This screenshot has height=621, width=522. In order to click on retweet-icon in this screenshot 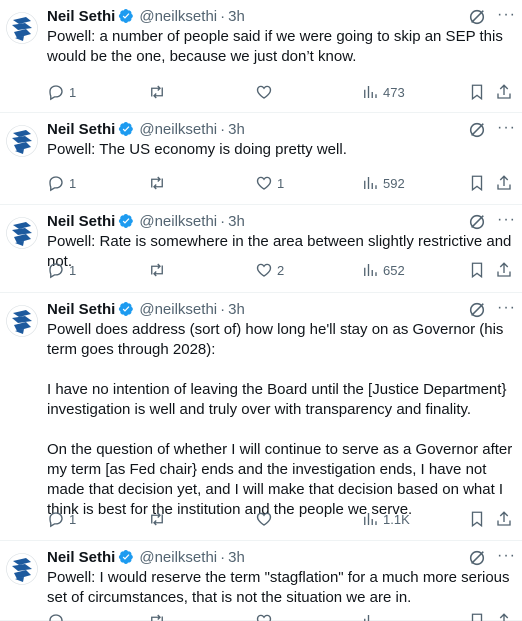, I will do `click(157, 183)`.